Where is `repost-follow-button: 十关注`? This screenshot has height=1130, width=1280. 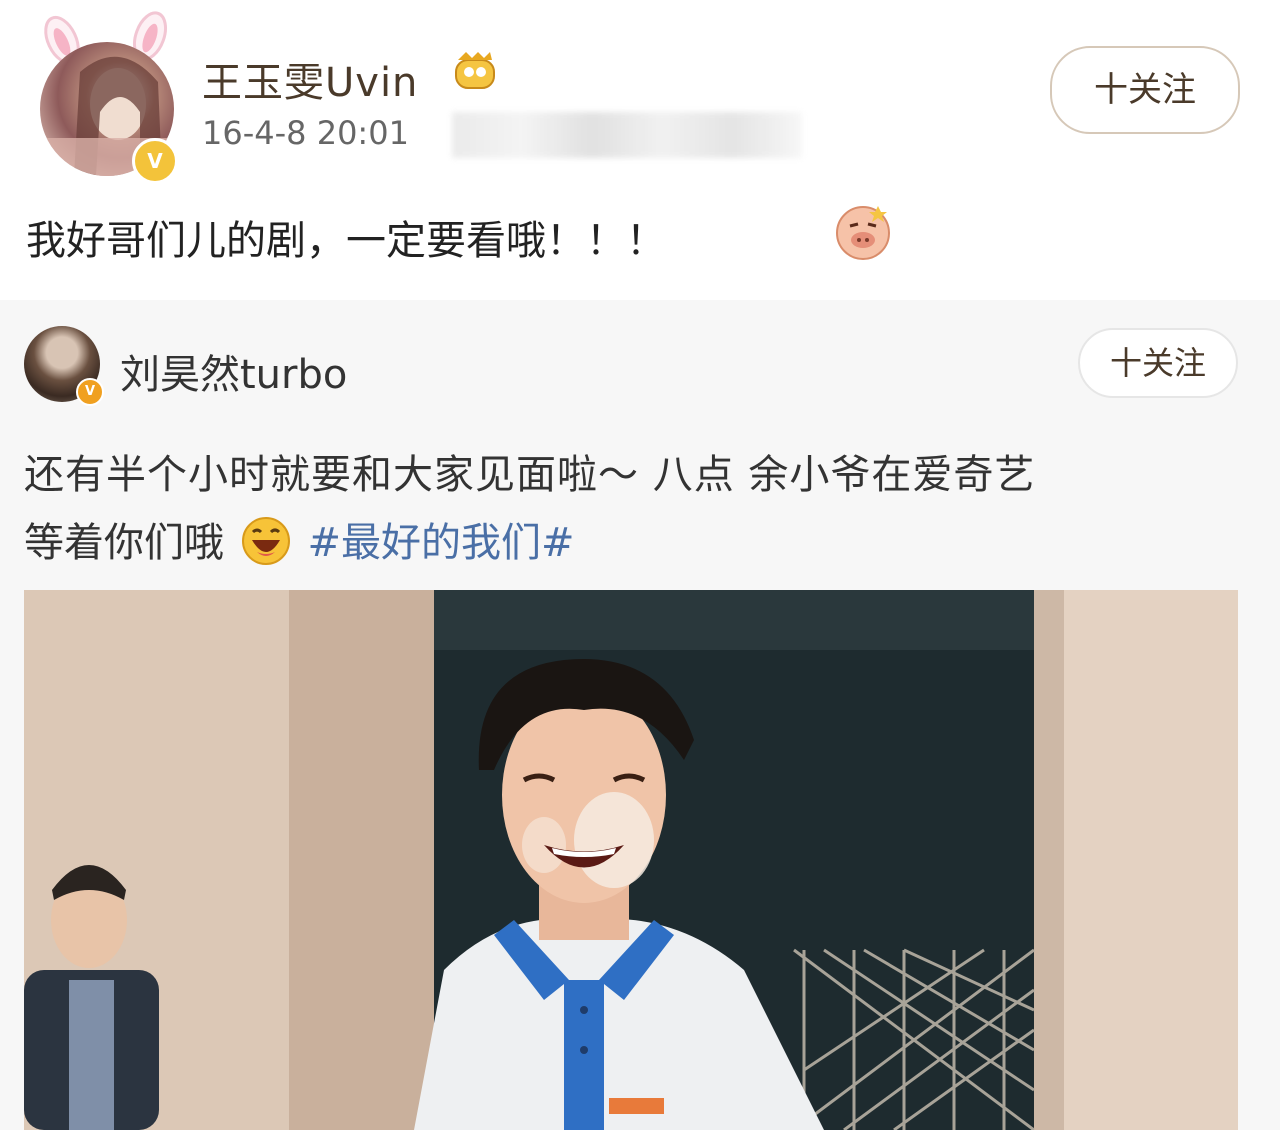
repost-follow-button: 十关注 is located at coordinates (1158, 363).